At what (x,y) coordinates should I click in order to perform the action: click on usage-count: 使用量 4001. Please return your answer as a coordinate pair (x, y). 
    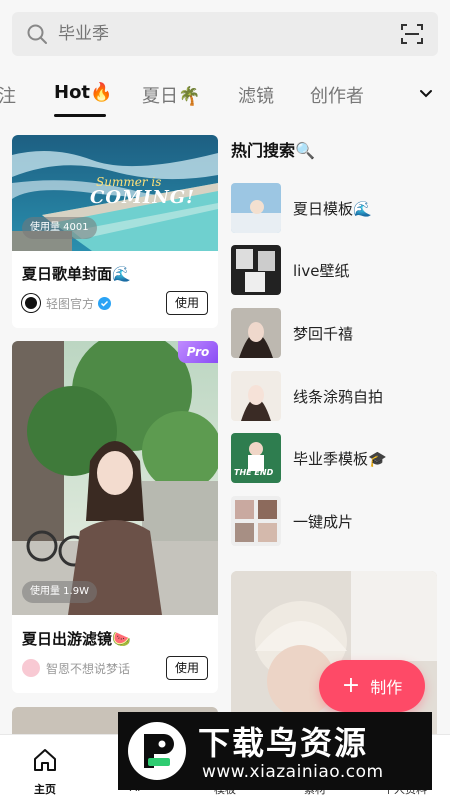
    Looking at the image, I should click on (59, 228).